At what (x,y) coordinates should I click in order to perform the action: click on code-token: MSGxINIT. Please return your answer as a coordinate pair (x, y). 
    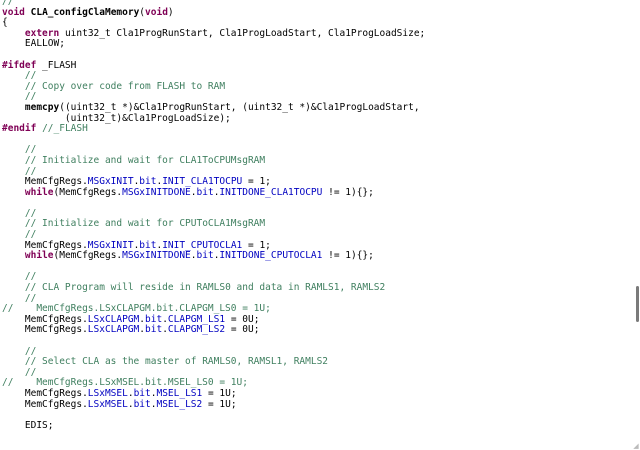
    Looking at the image, I should click on (110, 245).